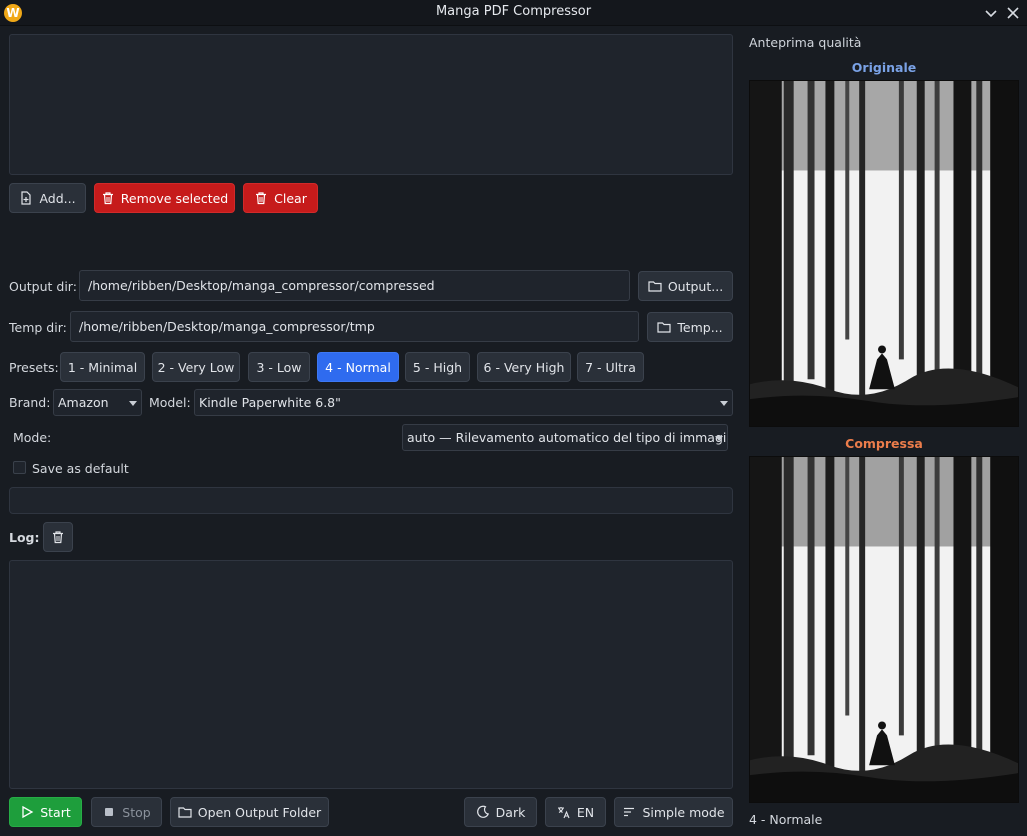 The image size is (1027, 836). What do you see at coordinates (884, 253) in the screenshot?
I see `original-preview-image` at bounding box center [884, 253].